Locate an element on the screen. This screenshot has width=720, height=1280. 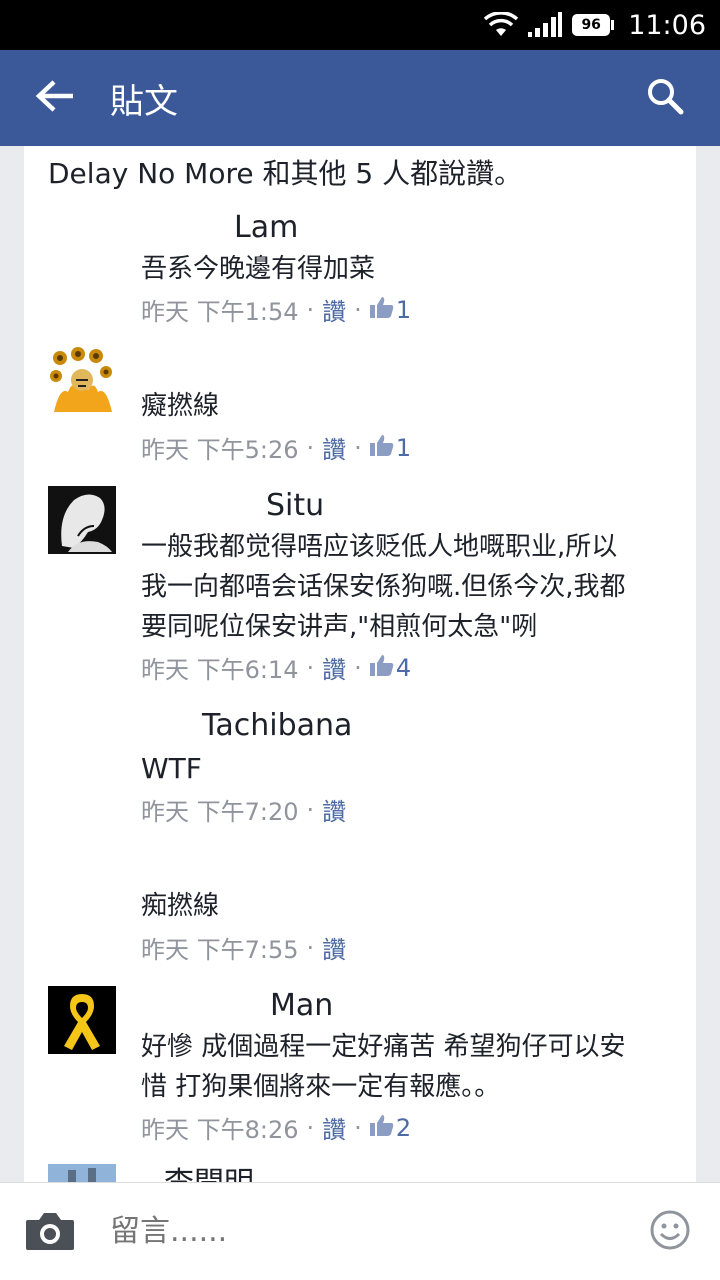
battery-icon: 96 is located at coordinates (593, 25).